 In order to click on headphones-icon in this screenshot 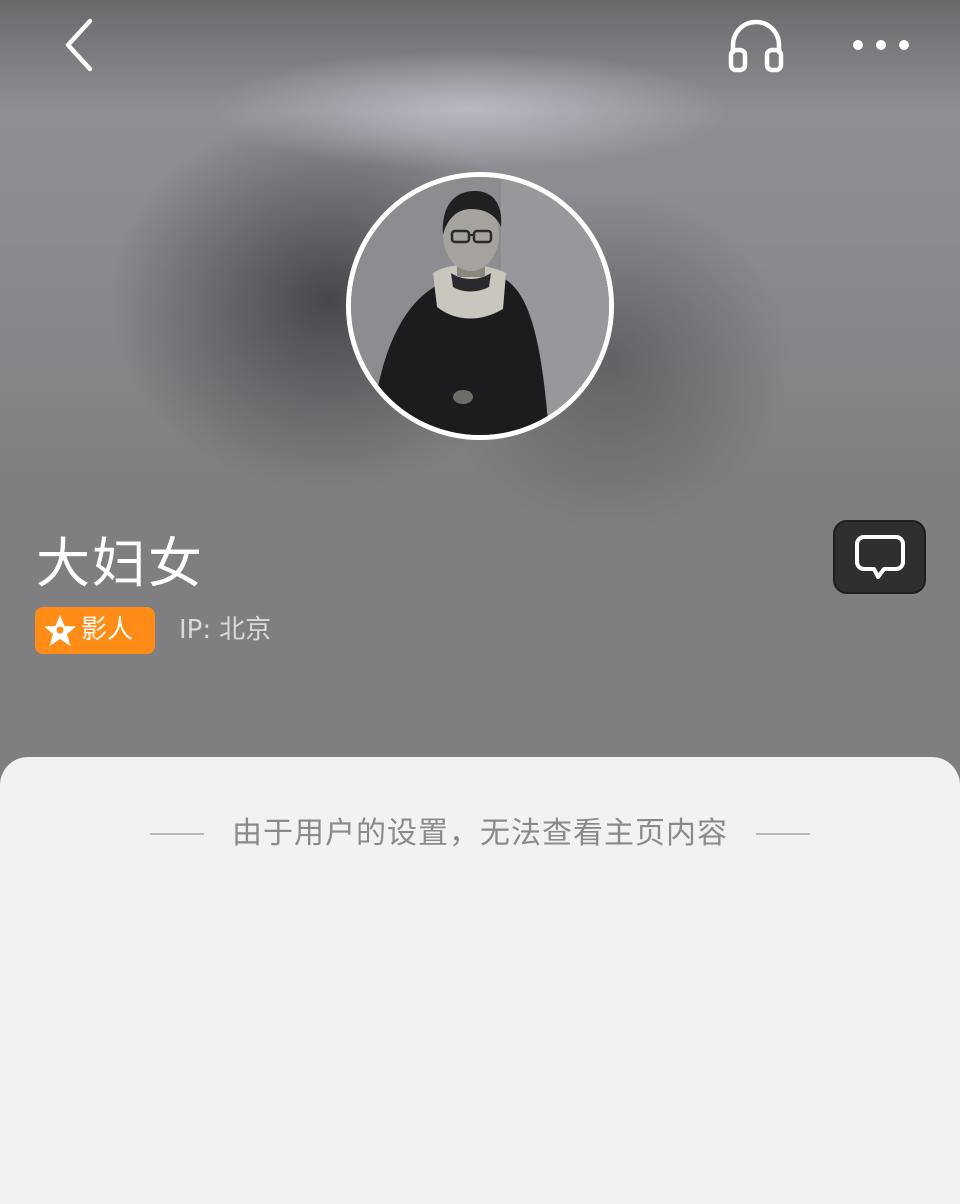, I will do `click(756, 46)`.